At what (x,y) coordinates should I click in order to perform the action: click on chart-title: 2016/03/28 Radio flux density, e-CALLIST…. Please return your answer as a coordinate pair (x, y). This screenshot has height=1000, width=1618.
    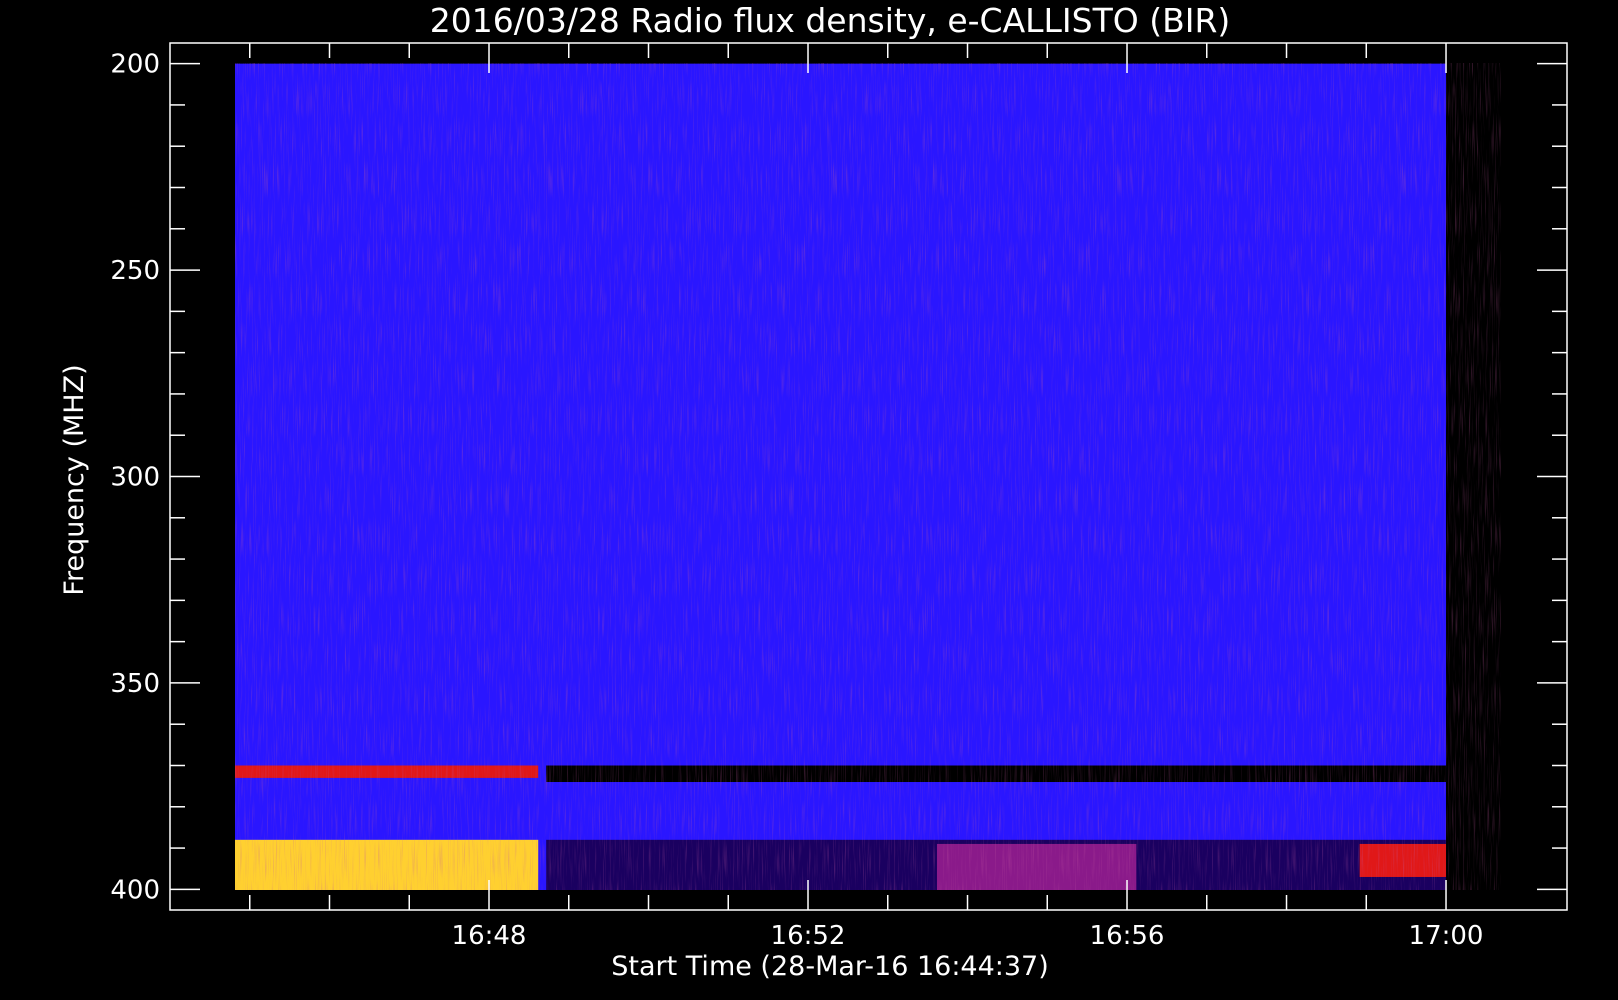
    Looking at the image, I should click on (830, 20).